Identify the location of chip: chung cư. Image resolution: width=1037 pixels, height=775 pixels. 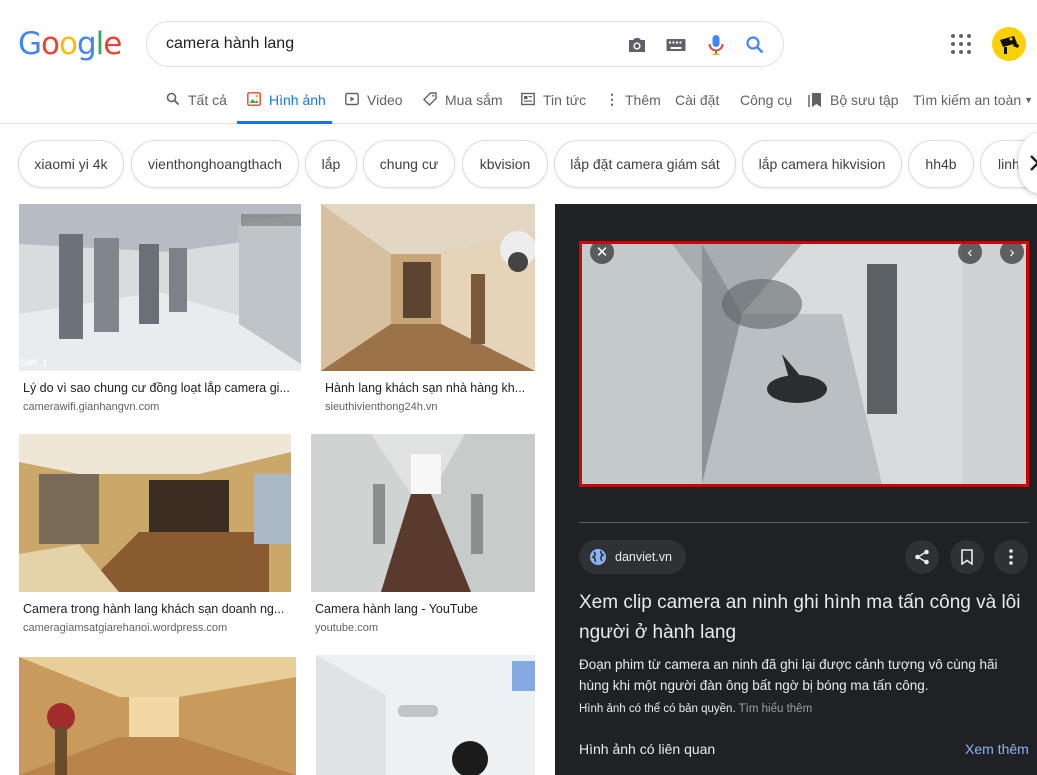
(409, 164).